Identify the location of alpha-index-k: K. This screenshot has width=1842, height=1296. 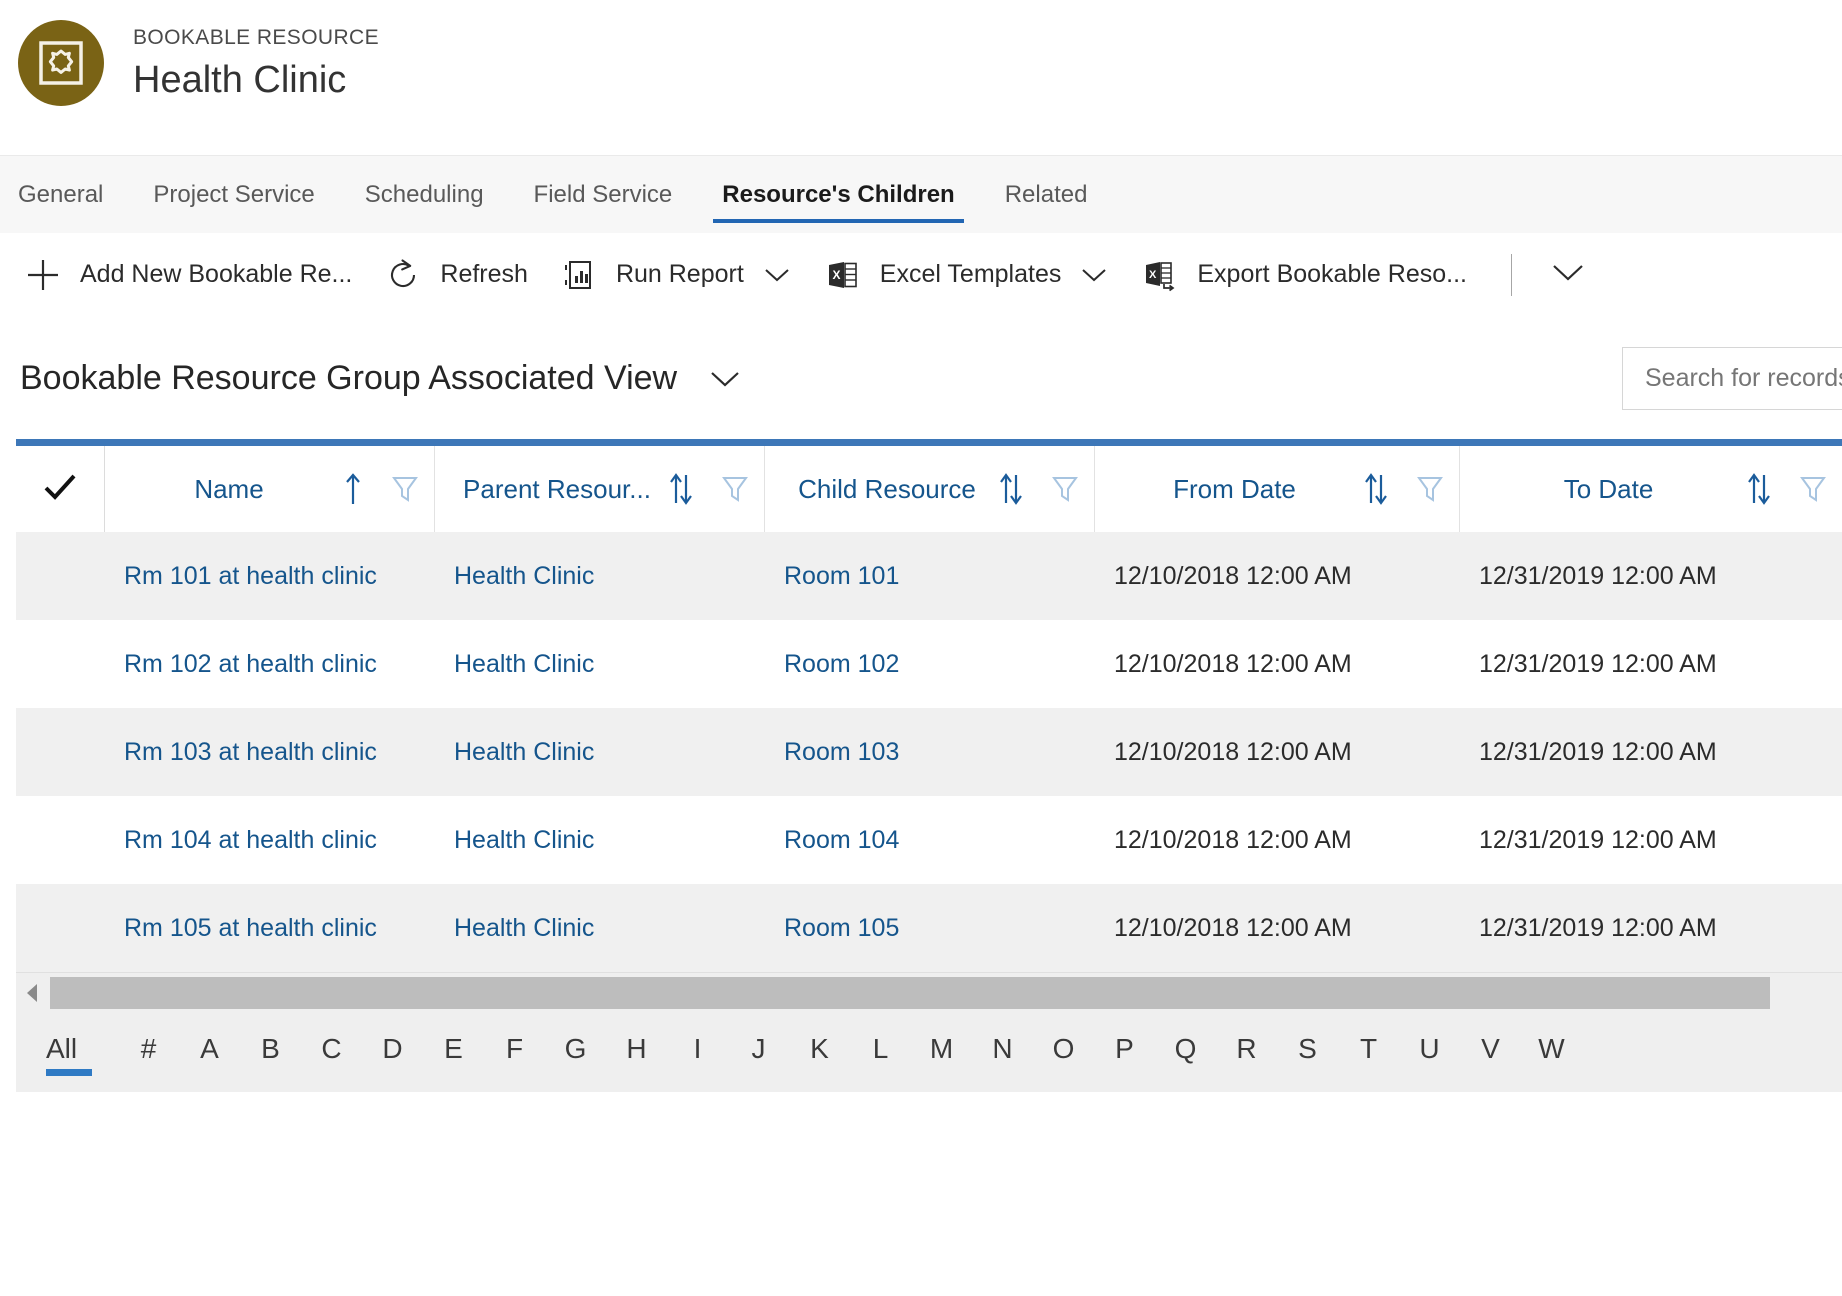
(819, 1052).